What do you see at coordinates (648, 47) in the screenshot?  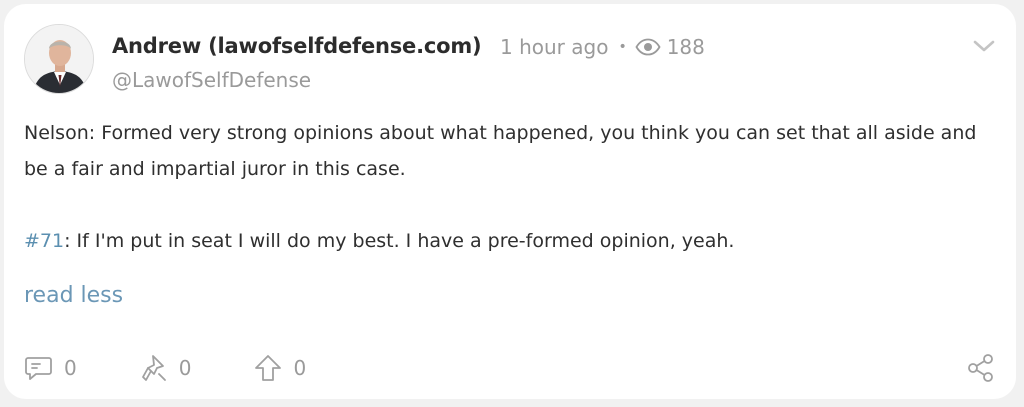 I see `eye-icon` at bounding box center [648, 47].